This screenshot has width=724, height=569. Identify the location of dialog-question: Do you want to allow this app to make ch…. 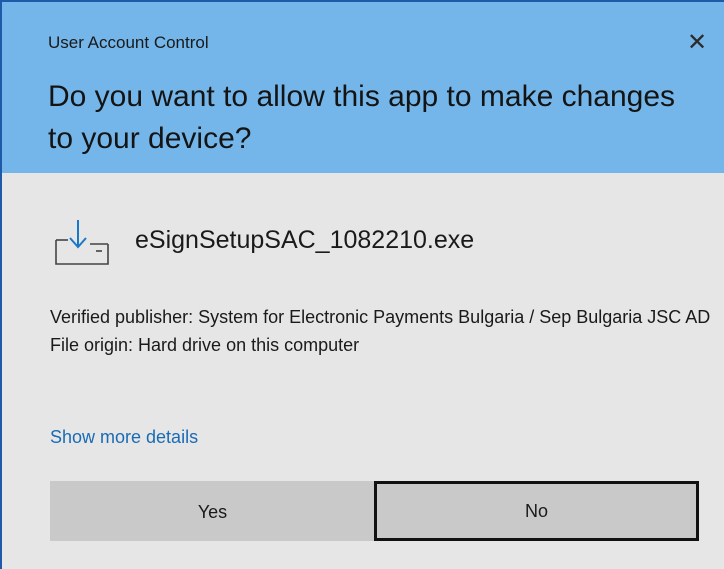
(362, 117).